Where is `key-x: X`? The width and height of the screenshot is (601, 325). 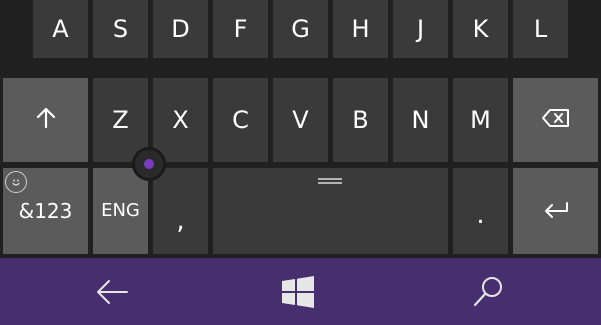
key-x: X is located at coordinates (180, 120).